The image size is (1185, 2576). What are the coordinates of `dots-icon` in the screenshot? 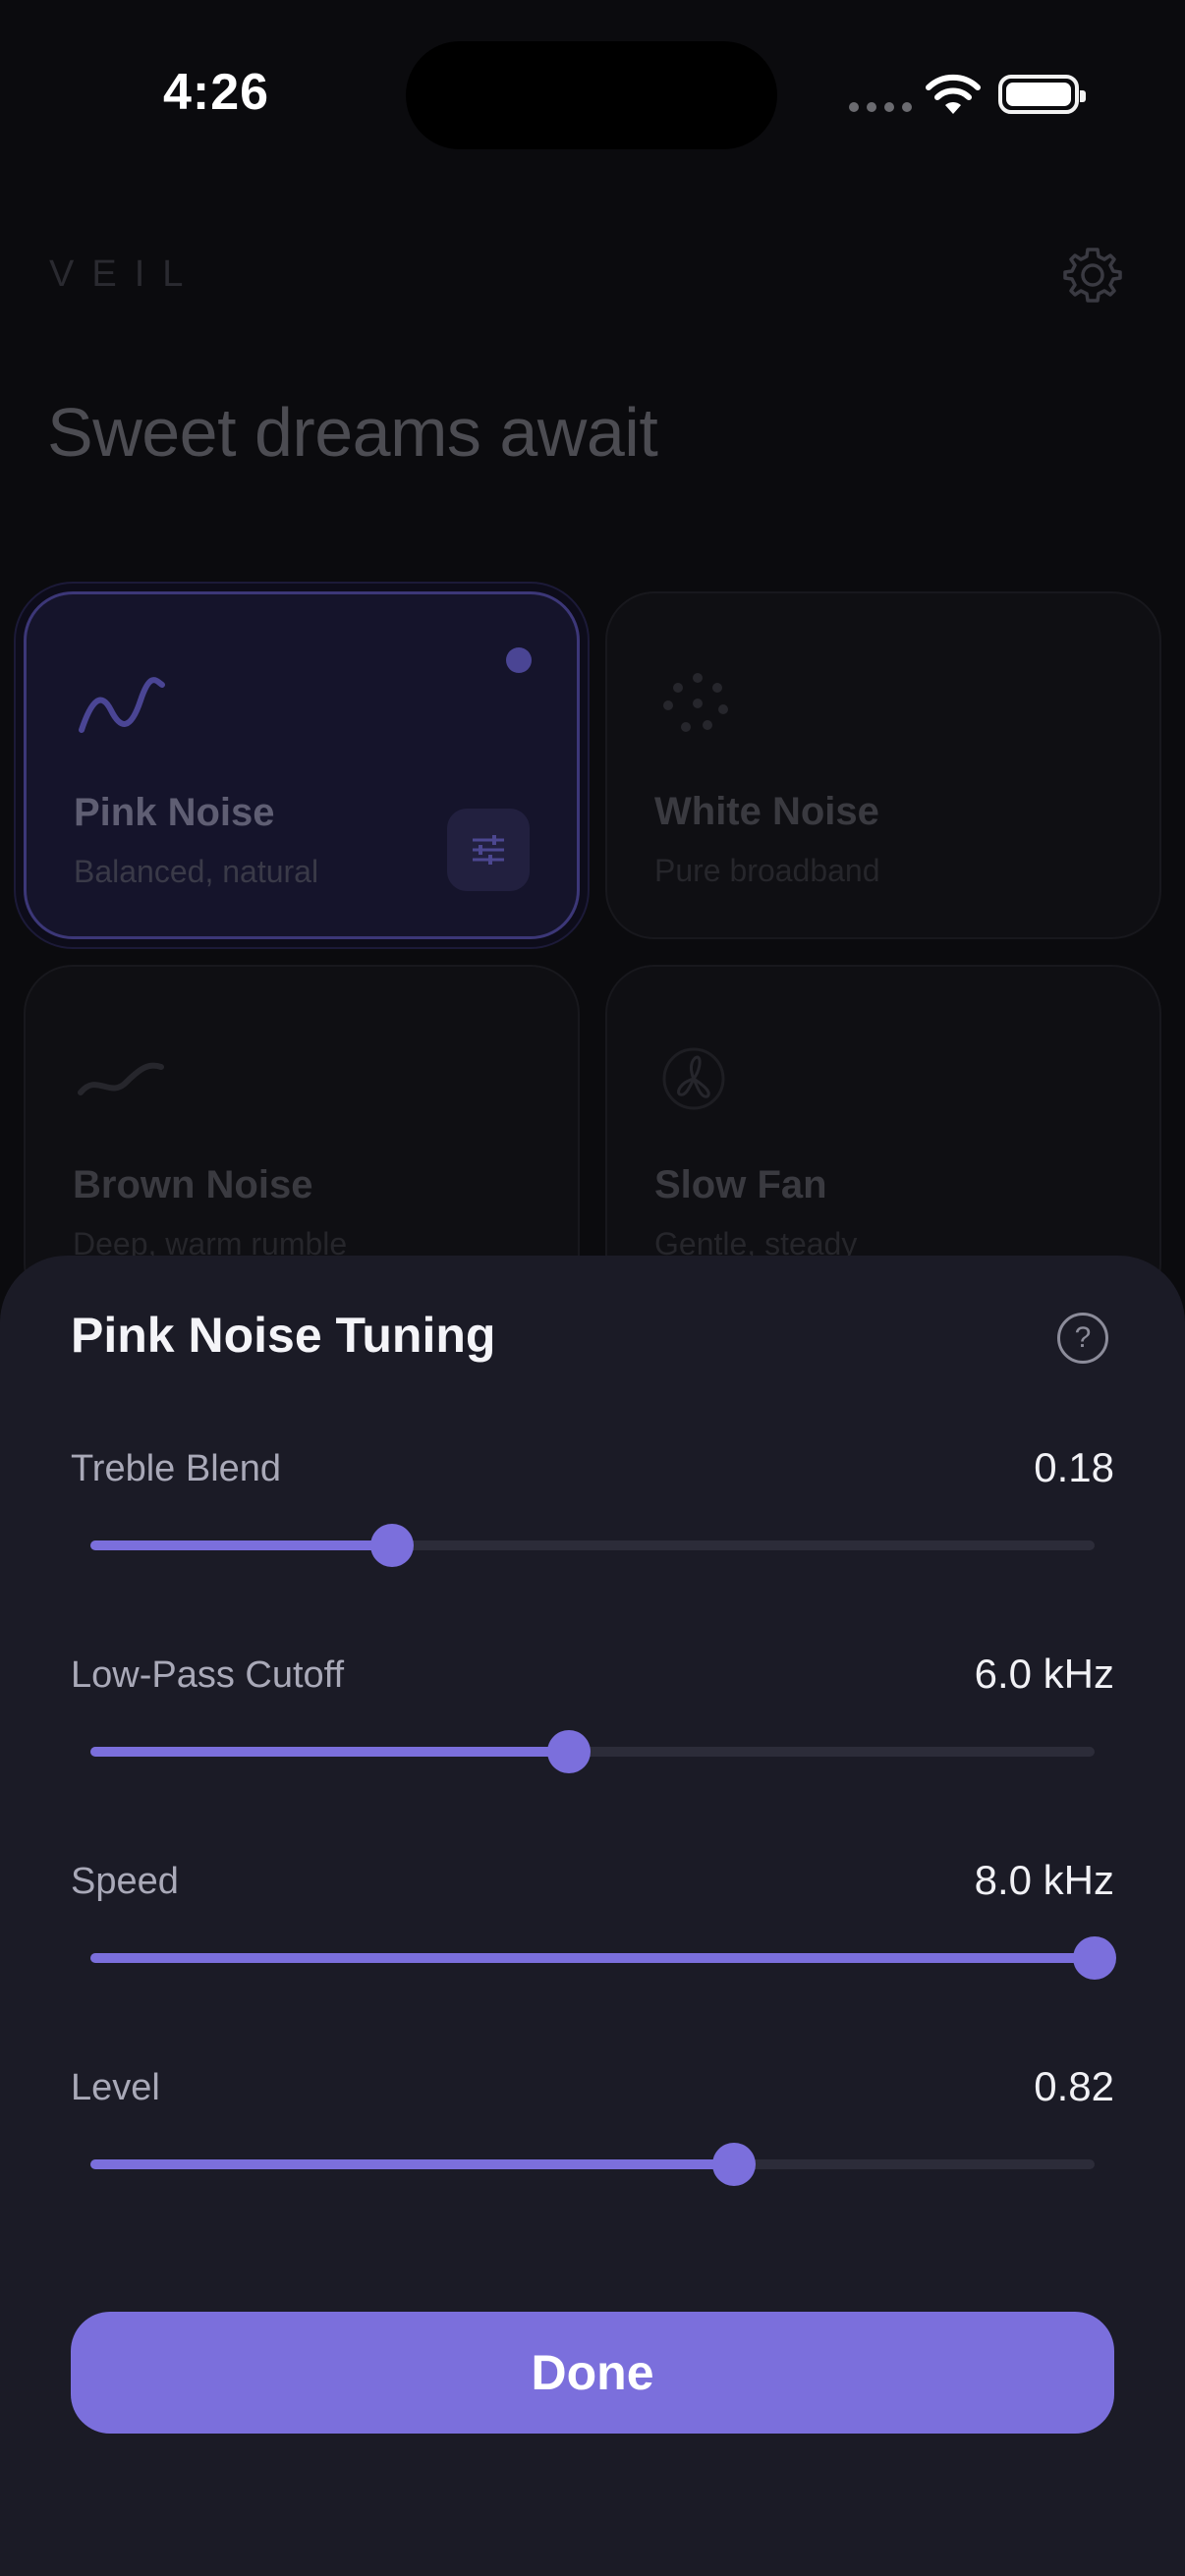 It's located at (695, 702).